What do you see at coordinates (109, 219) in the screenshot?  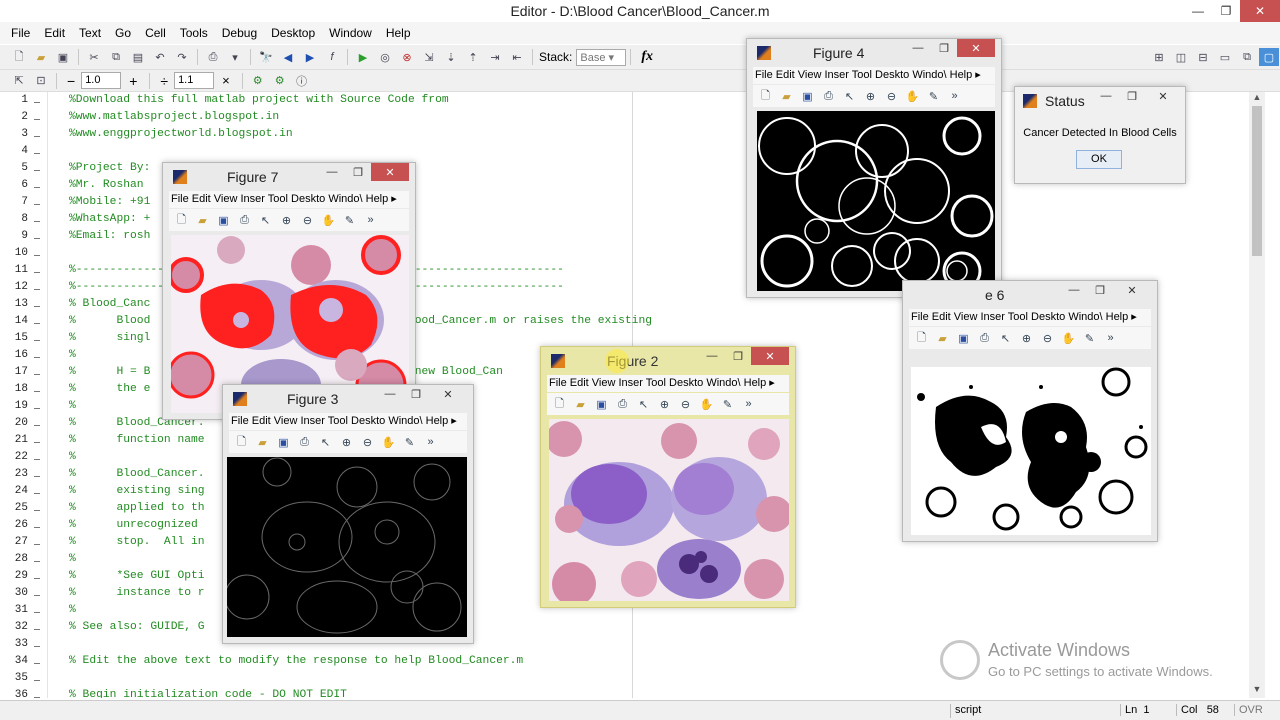 I see `code-line: %WhatsApp: +` at bounding box center [109, 219].